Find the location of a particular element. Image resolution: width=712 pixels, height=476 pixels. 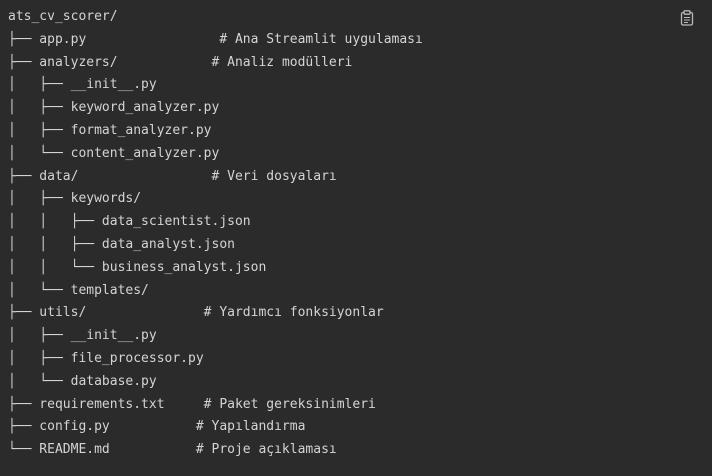

tree-line: ats_cv_scorer/ is located at coordinates (360, 17).